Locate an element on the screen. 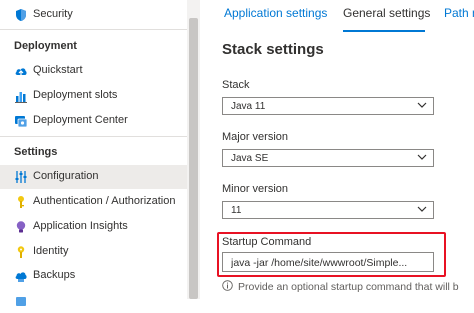 The width and height of the screenshot is (474, 313). section-settings: Settings is located at coordinates (36, 152).